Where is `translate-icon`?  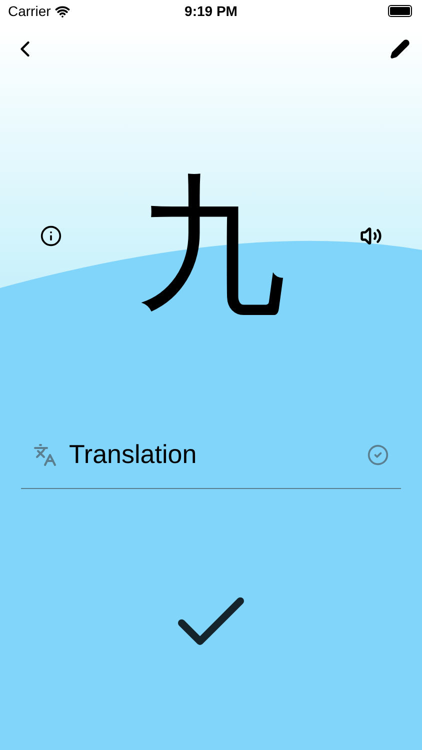
translate-icon is located at coordinates (45, 454).